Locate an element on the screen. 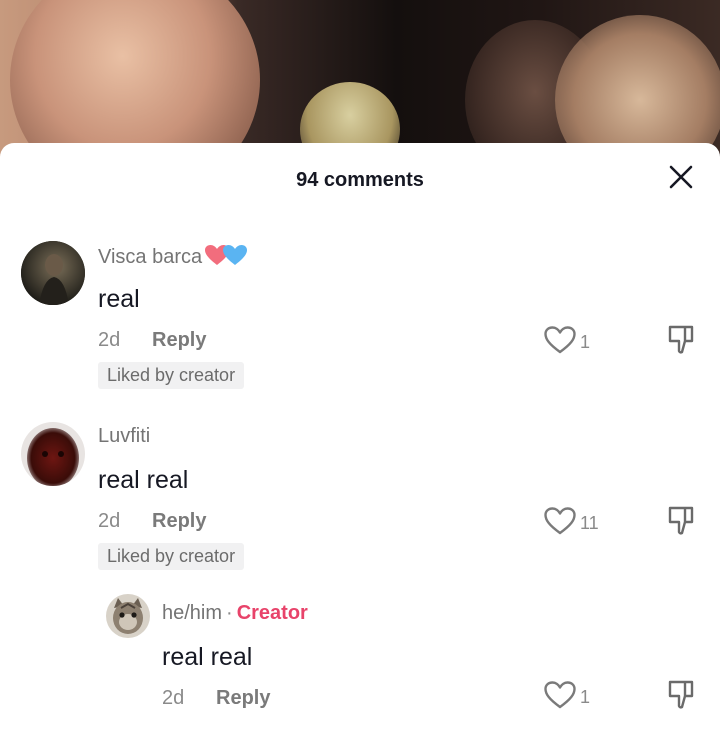 The height and width of the screenshot is (733, 720). reply-text: real real is located at coordinates (207, 657).